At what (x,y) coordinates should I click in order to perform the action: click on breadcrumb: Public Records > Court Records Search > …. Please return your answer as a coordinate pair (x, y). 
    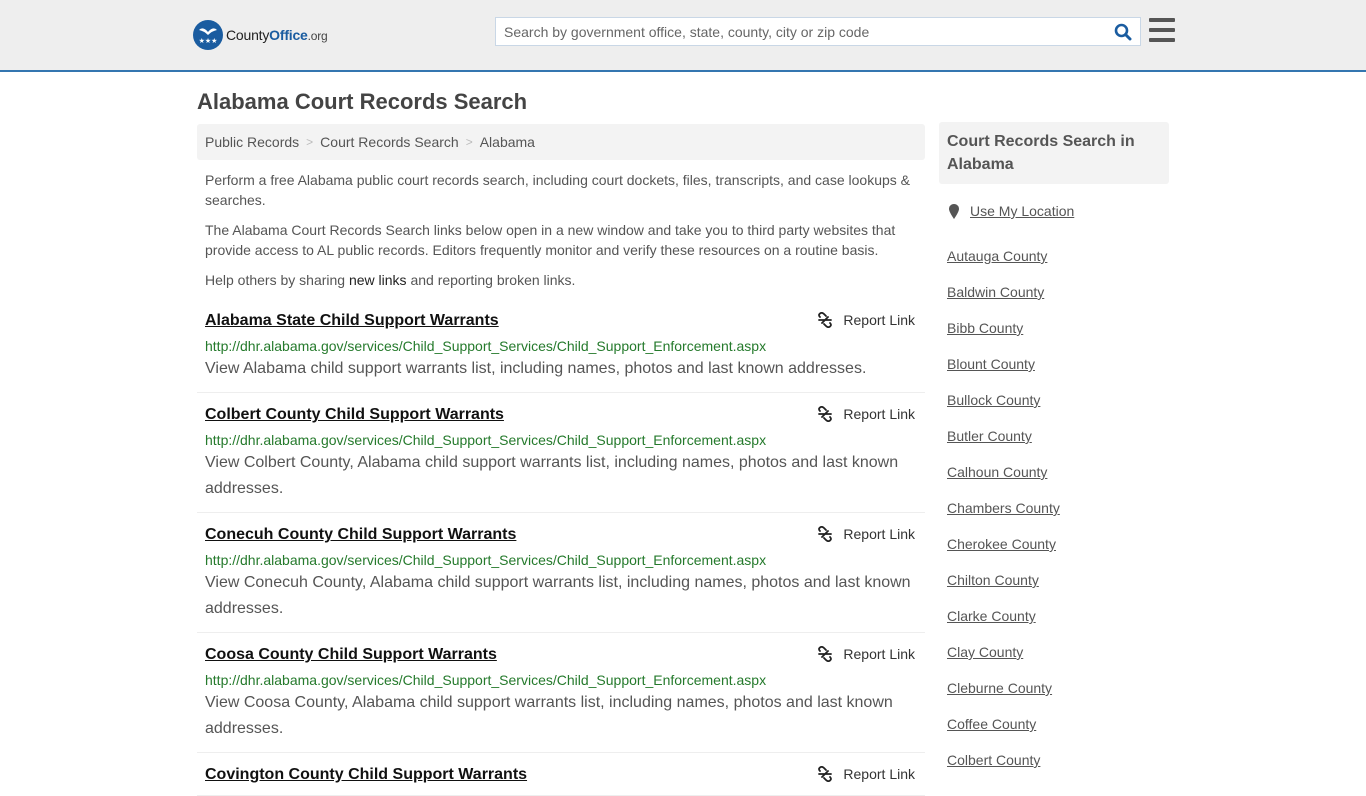
    Looking at the image, I should click on (561, 142).